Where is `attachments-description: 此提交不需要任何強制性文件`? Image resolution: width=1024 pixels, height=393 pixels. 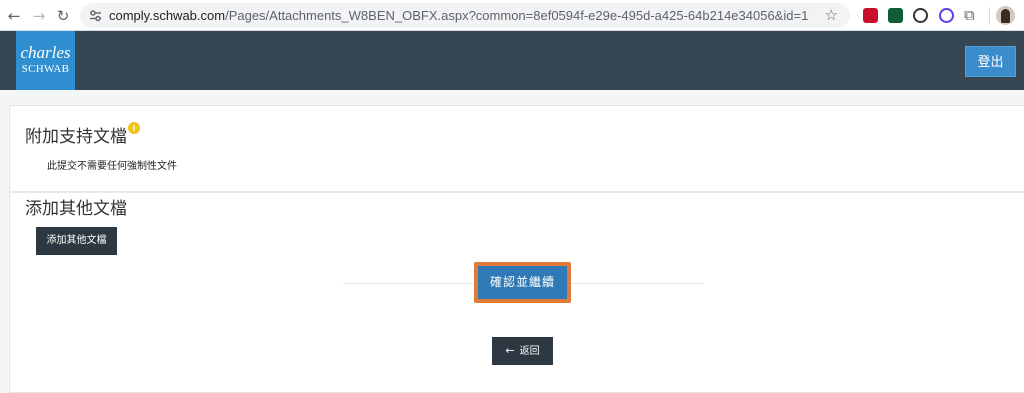
attachments-description: 此提交不需要任何強制性文件 is located at coordinates (112, 166).